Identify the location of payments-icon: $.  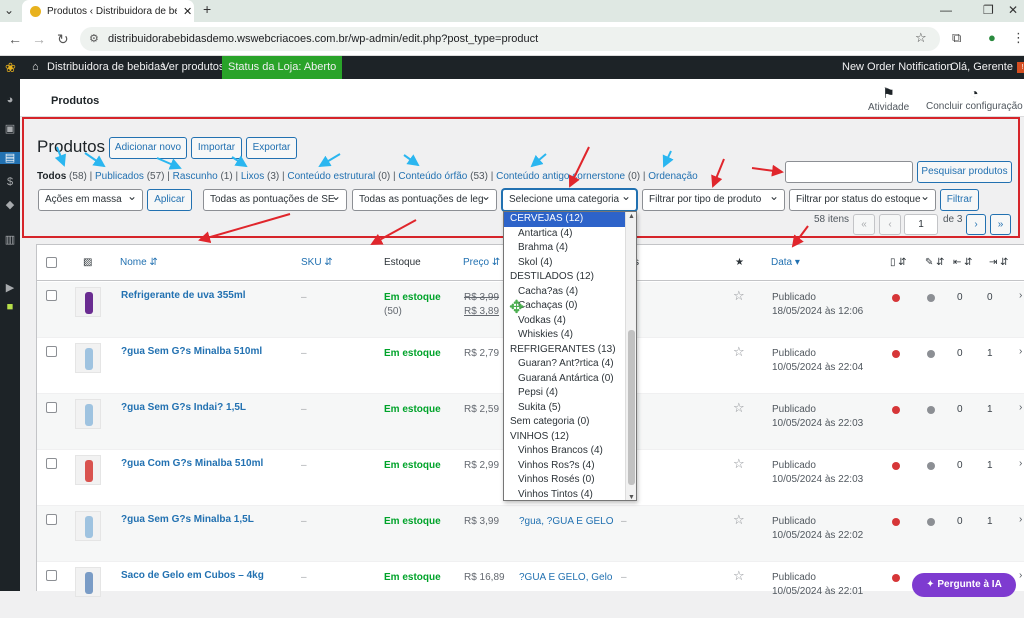
(10, 182).